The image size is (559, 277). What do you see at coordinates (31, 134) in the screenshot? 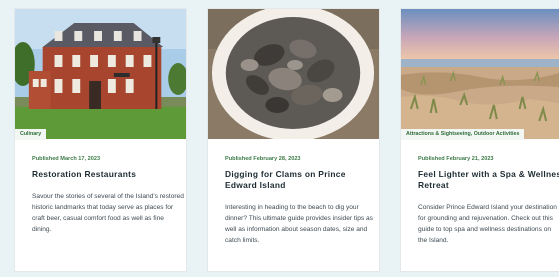
I see `category-tag: Culinary` at bounding box center [31, 134].